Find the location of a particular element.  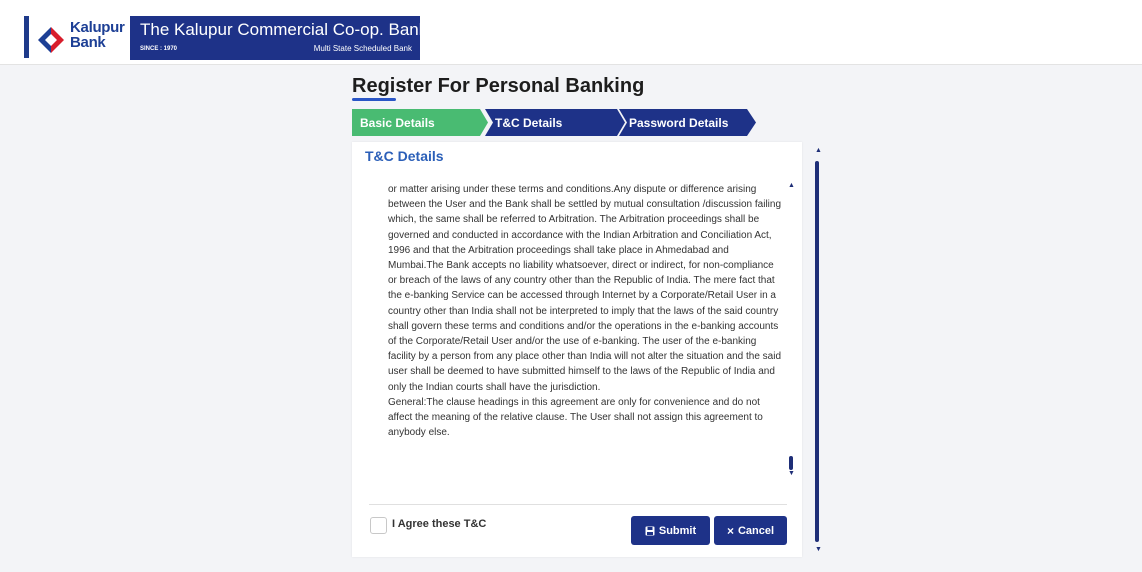

page-scroll-up-icon: ▲ is located at coordinates (818, 150).